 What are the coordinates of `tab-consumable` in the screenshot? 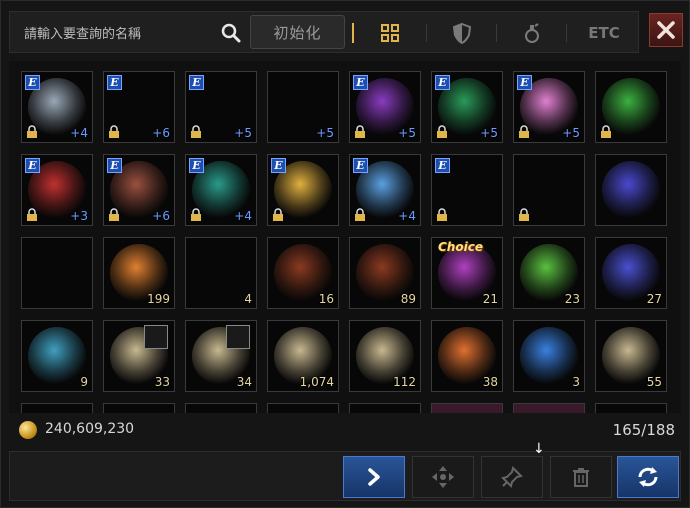 It's located at (532, 33).